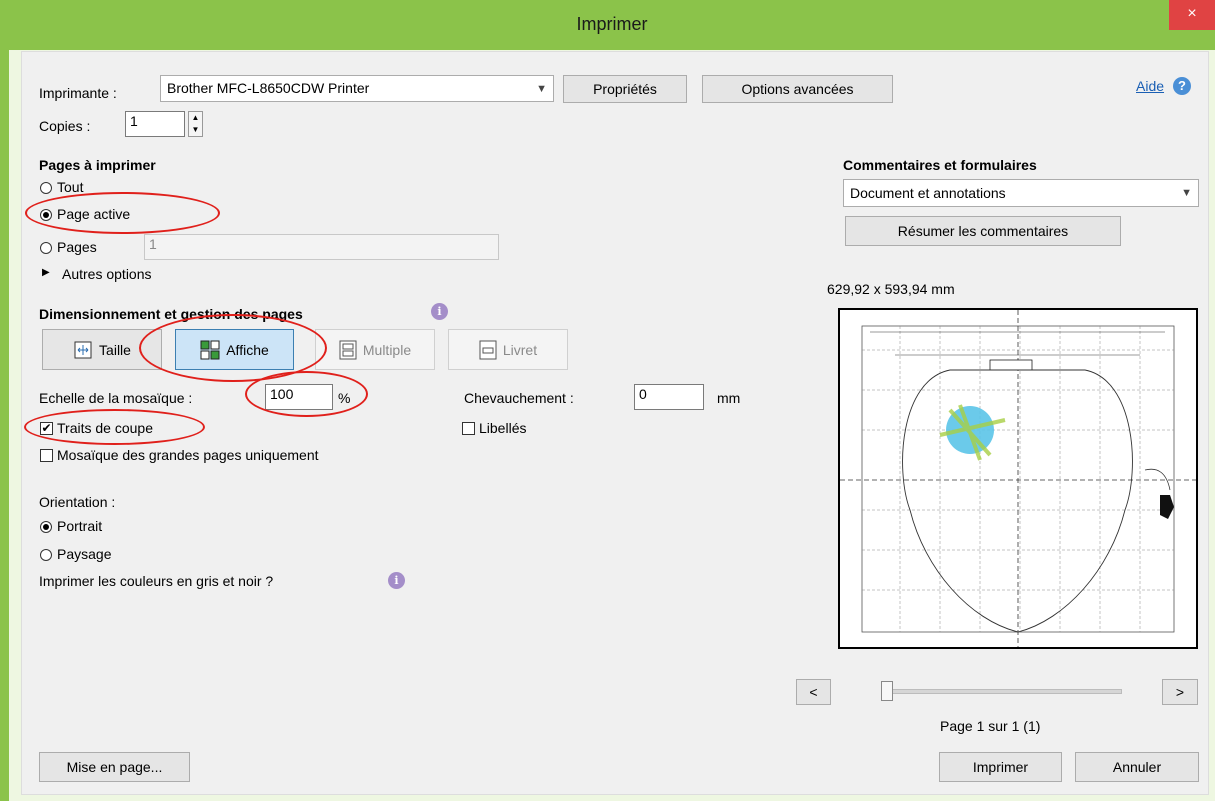 The width and height of the screenshot is (1215, 801). Describe the element at coordinates (468, 428) in the screenshot. I see `labels-checkbox` at that location.